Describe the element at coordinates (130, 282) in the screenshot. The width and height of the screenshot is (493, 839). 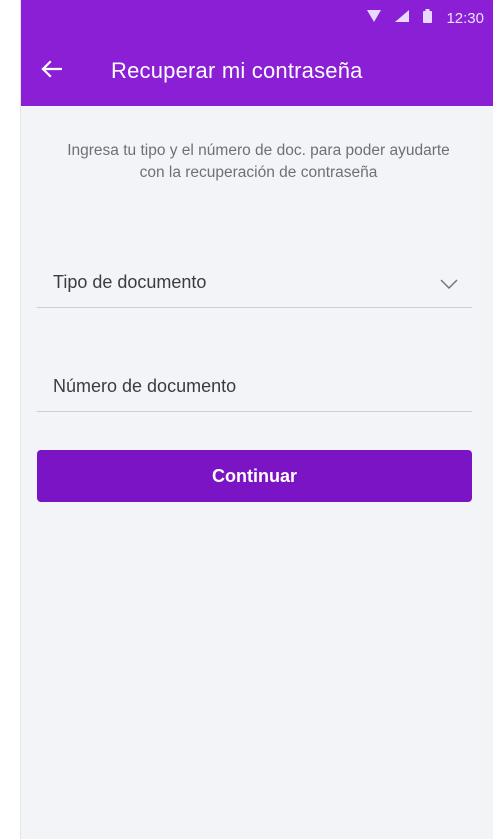
I see `document-type-label: Tipo de documento` at that location.